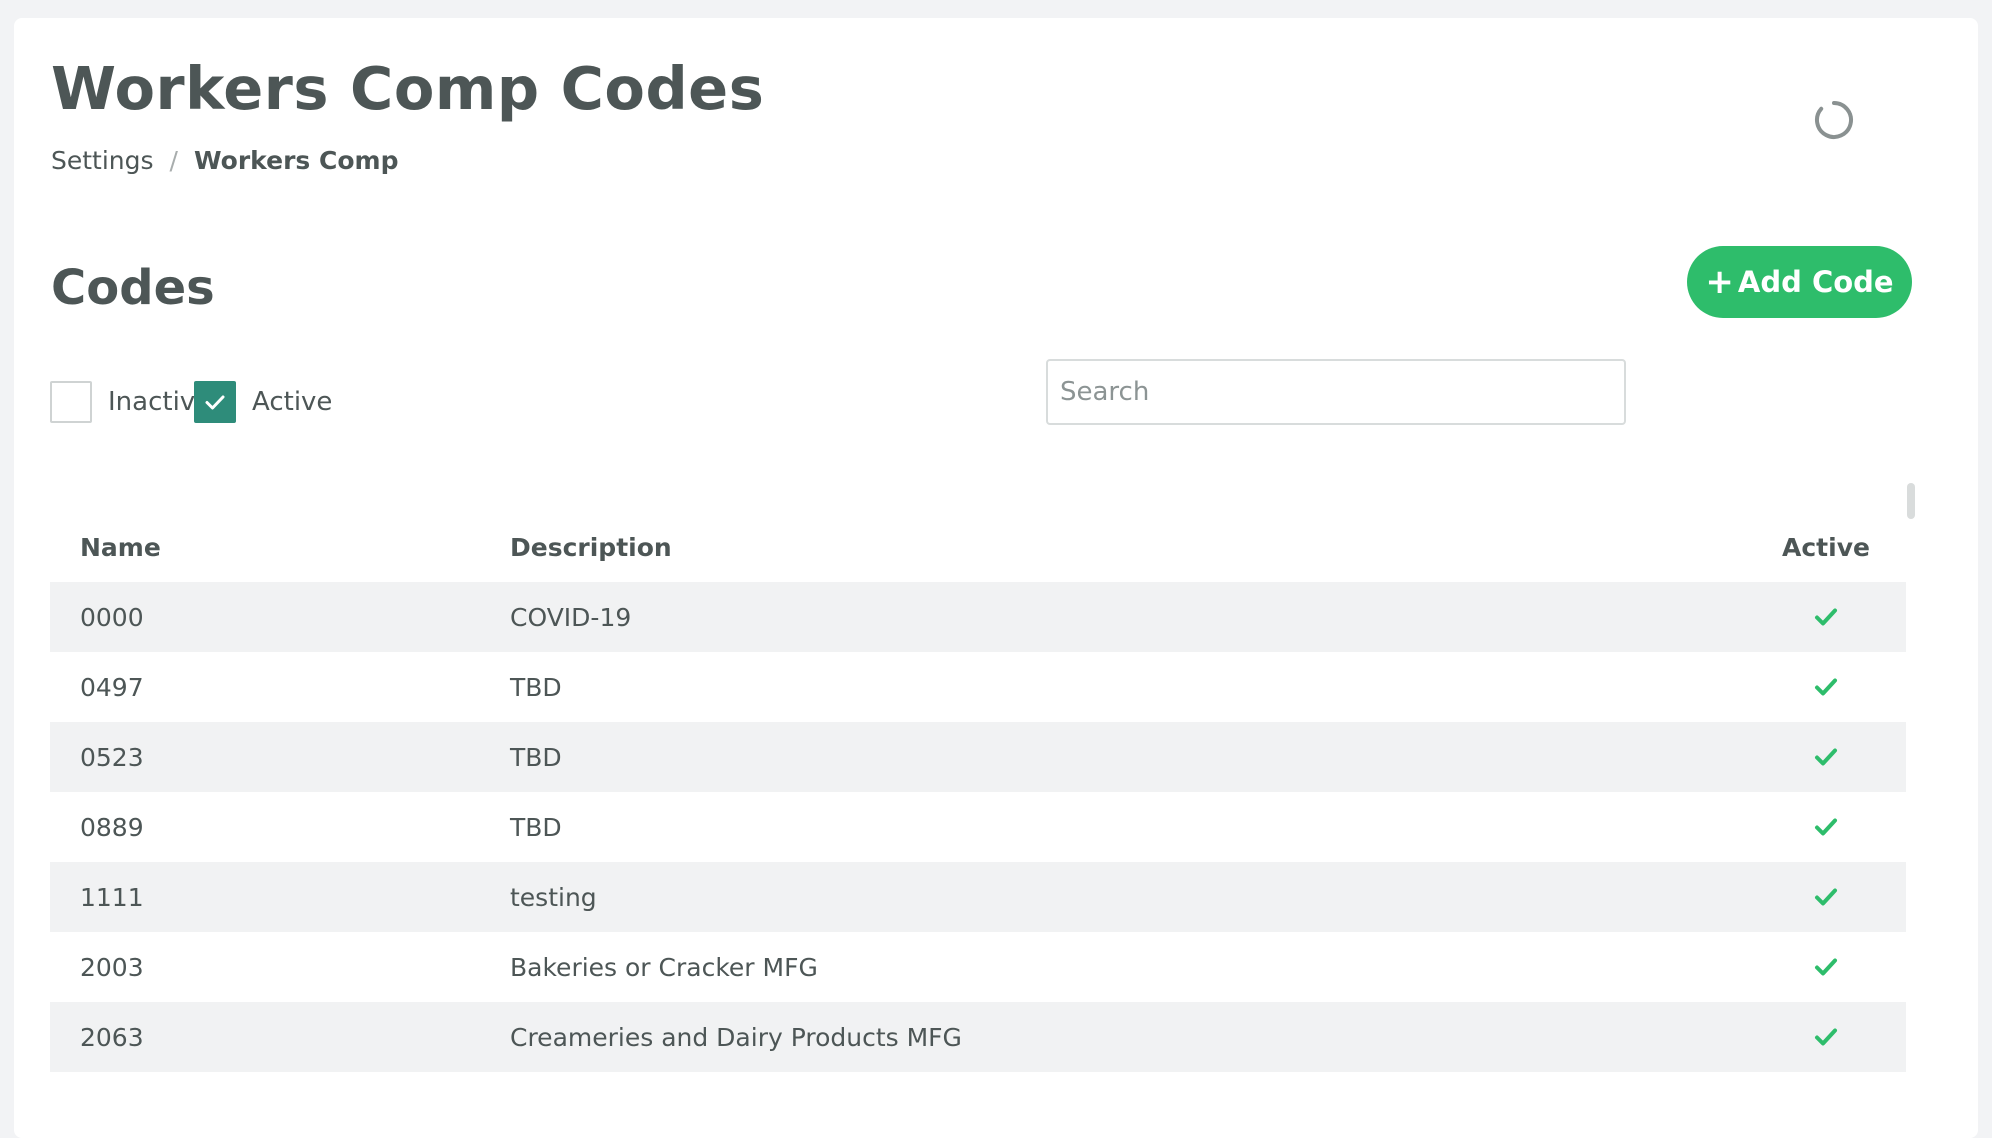 This screenshot has height=1138, width=1992. What do you see at coordinates (112, 757) in the screenshot?
I see `cell-name: 0523` at bounding box center [112, 757].